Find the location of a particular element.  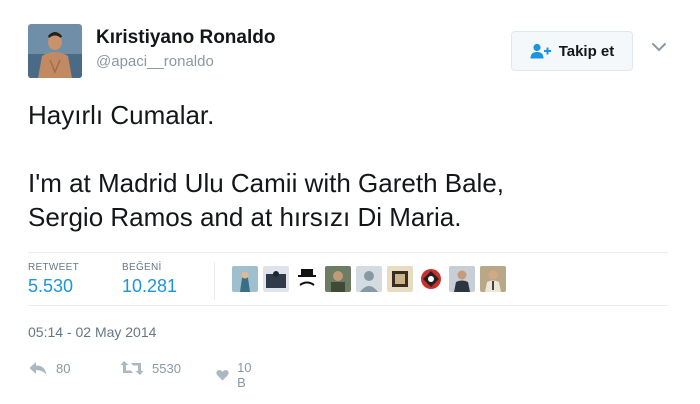

like-stat: BEĞENİ 10.281 is located at coordinates (149, 279).